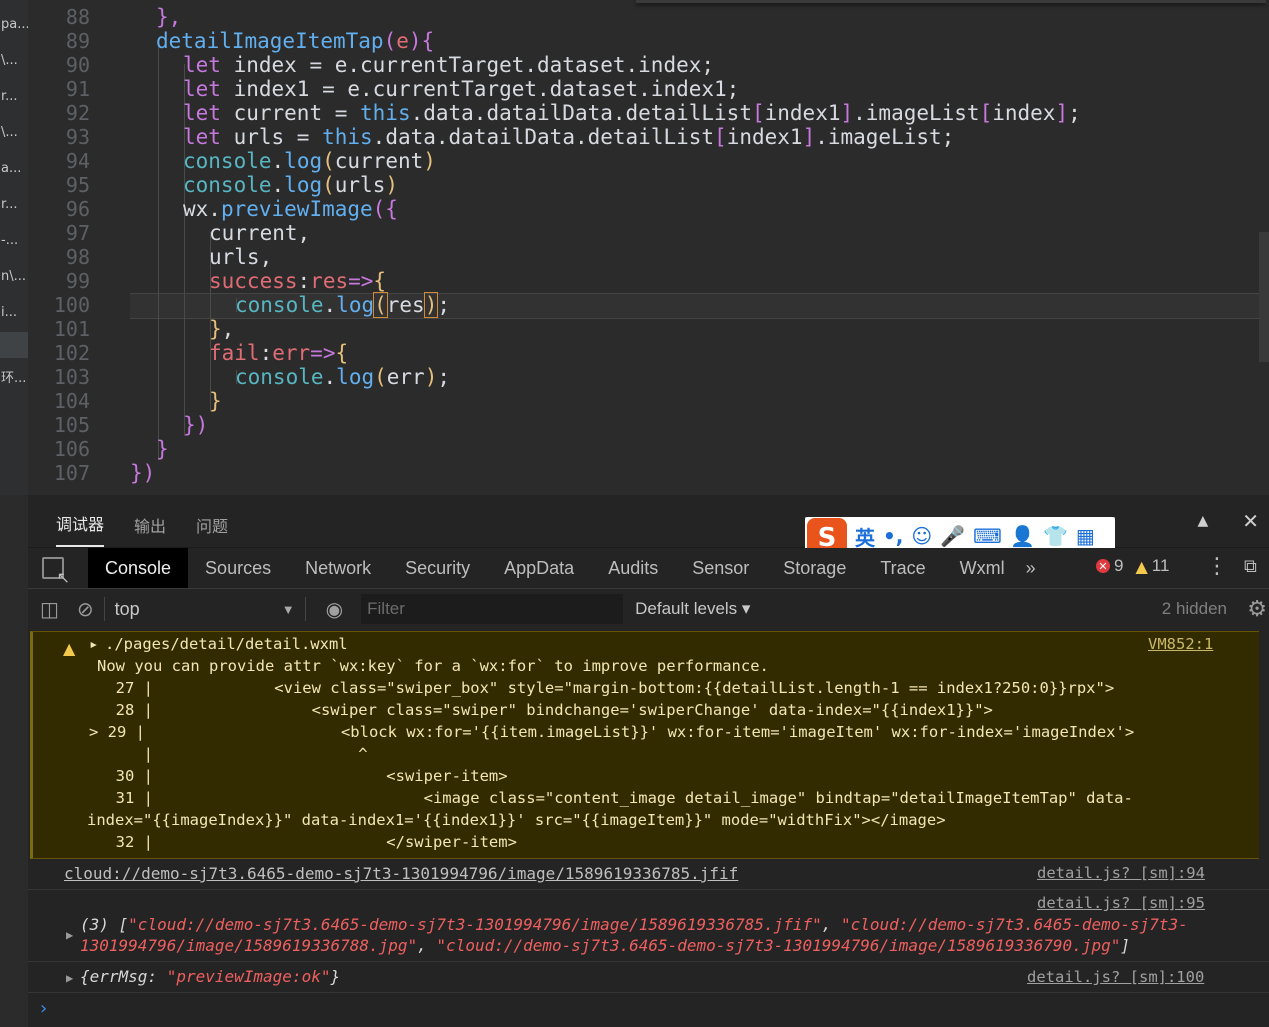 The height and width of the screenshot is (1027, 1269). What do you see at coordinates (241, 257) in the screenshot?
I see `code-line: urls,` at bounding box center [241, 257].